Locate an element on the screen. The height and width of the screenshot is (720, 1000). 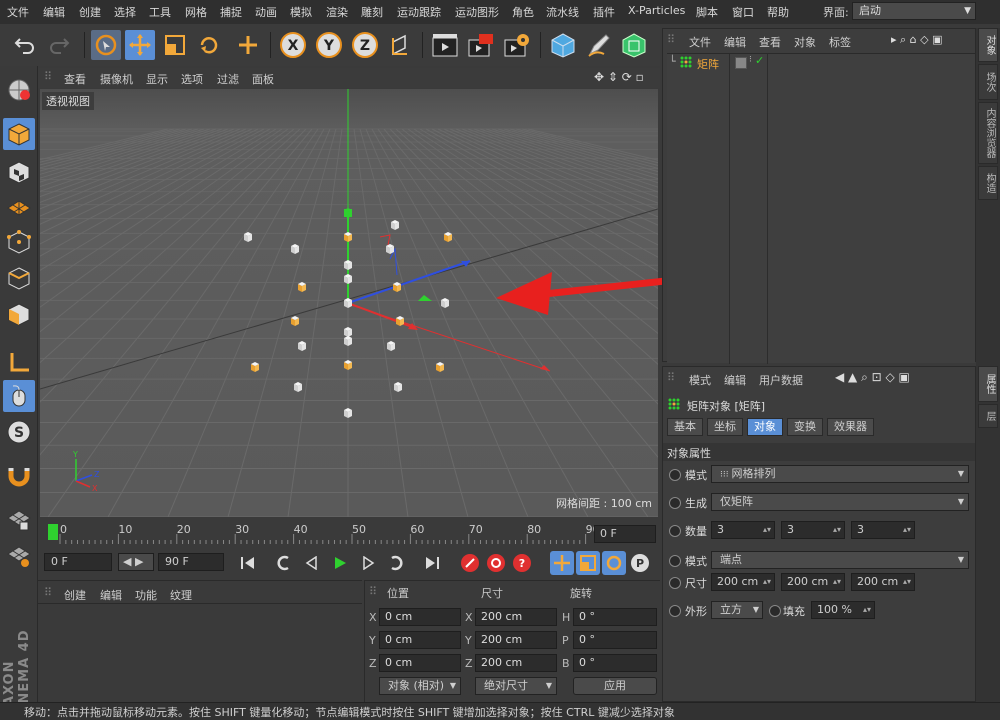
mode2-animate-radio is located at coordinates (675, 561).